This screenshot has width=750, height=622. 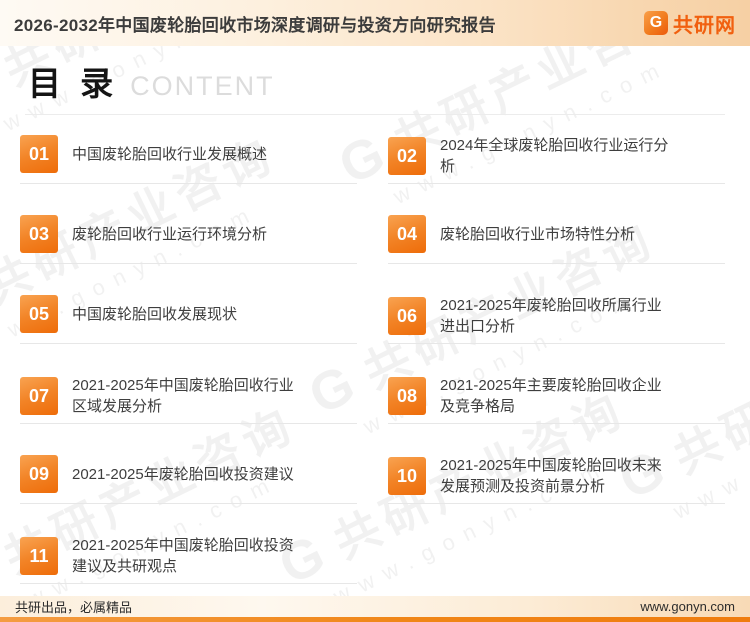 I want to click on toc-item-number-badge: 07, so click(x=39, y=396).